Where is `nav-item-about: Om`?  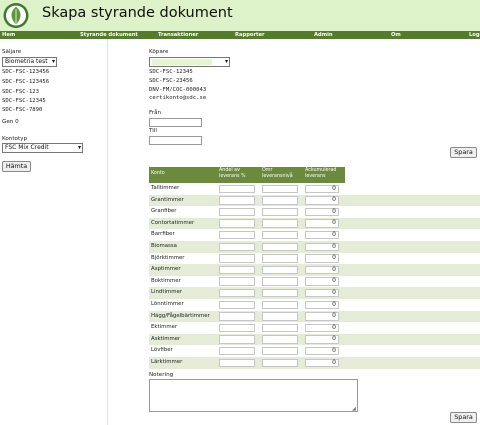 nav-item-about: Om is located at coordinates (396, 35).